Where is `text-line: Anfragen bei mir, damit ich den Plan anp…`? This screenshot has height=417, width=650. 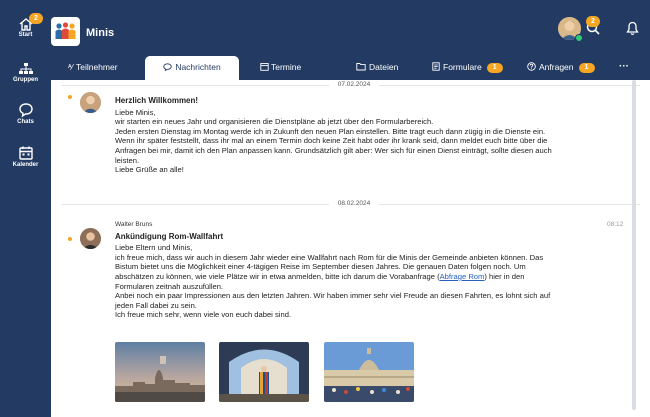
text-line: Anfragen bei mir, damit ich den Plan anp… is located at coordinates (333, 150).